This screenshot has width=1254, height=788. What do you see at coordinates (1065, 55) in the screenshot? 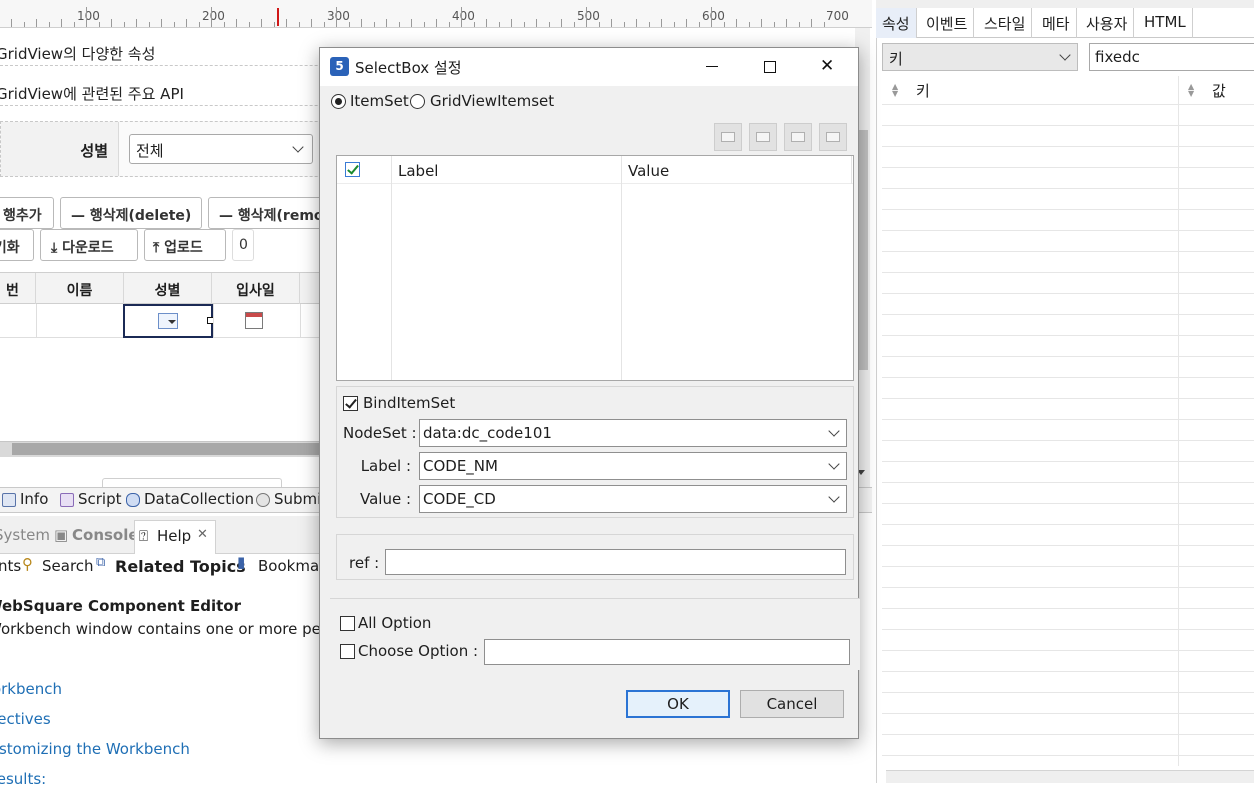
I see `chevron-down-icon` at bounding box center [1065, 55].